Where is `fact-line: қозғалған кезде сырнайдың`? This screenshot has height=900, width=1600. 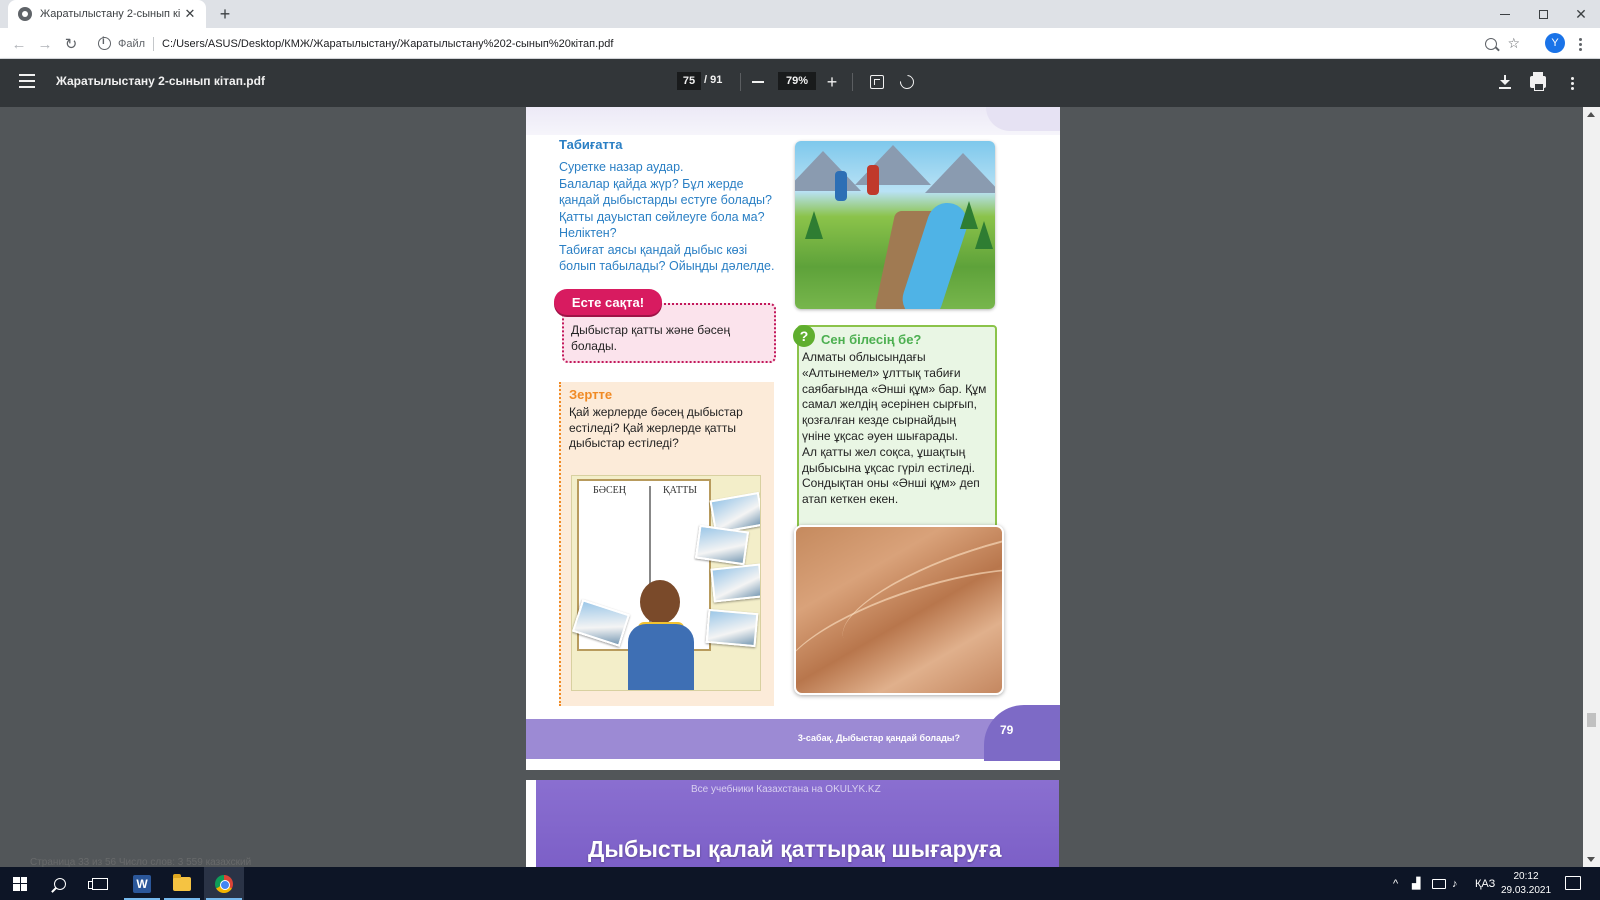 fact-line: қозғалған кезде сырнайдың is located at coordinates (879, 420).